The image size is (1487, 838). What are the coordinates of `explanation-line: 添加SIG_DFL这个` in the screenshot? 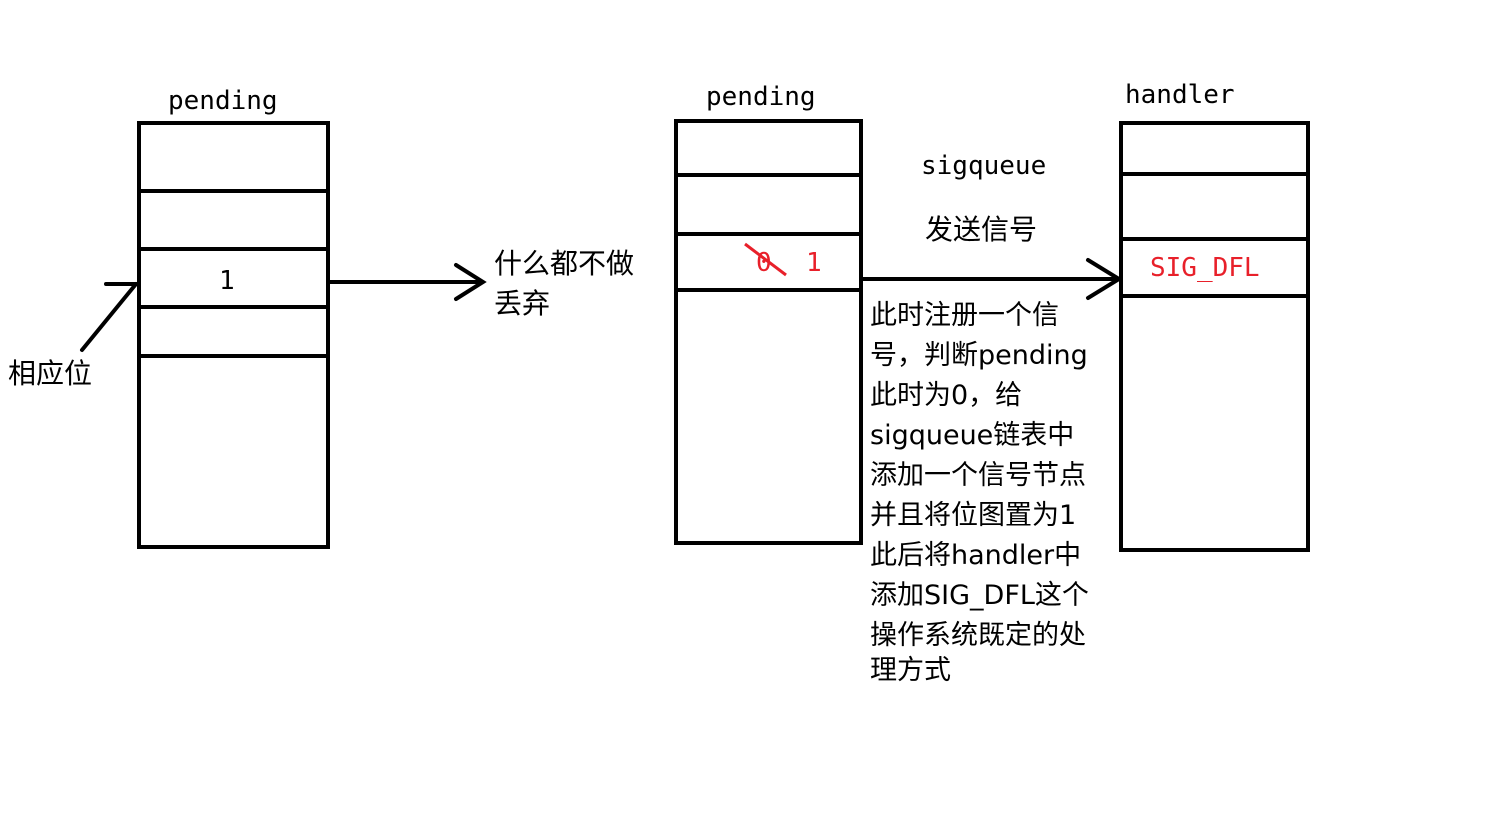 It's located at (979, 595).